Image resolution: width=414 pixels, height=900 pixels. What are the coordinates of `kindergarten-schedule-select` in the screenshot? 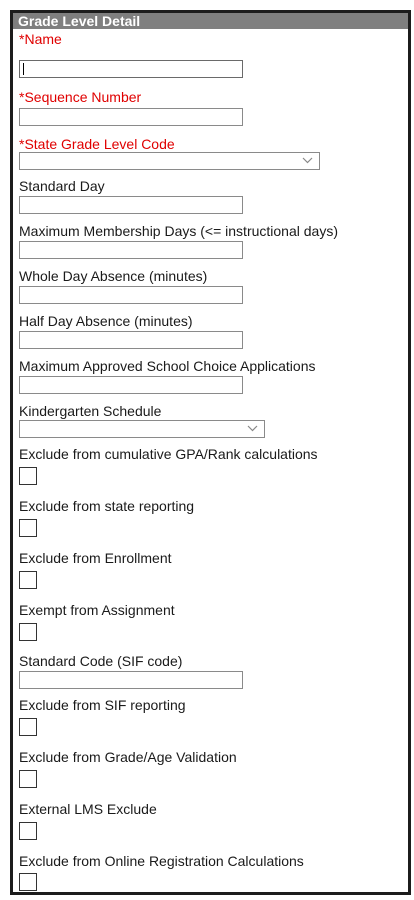 It's located at (142, 429).